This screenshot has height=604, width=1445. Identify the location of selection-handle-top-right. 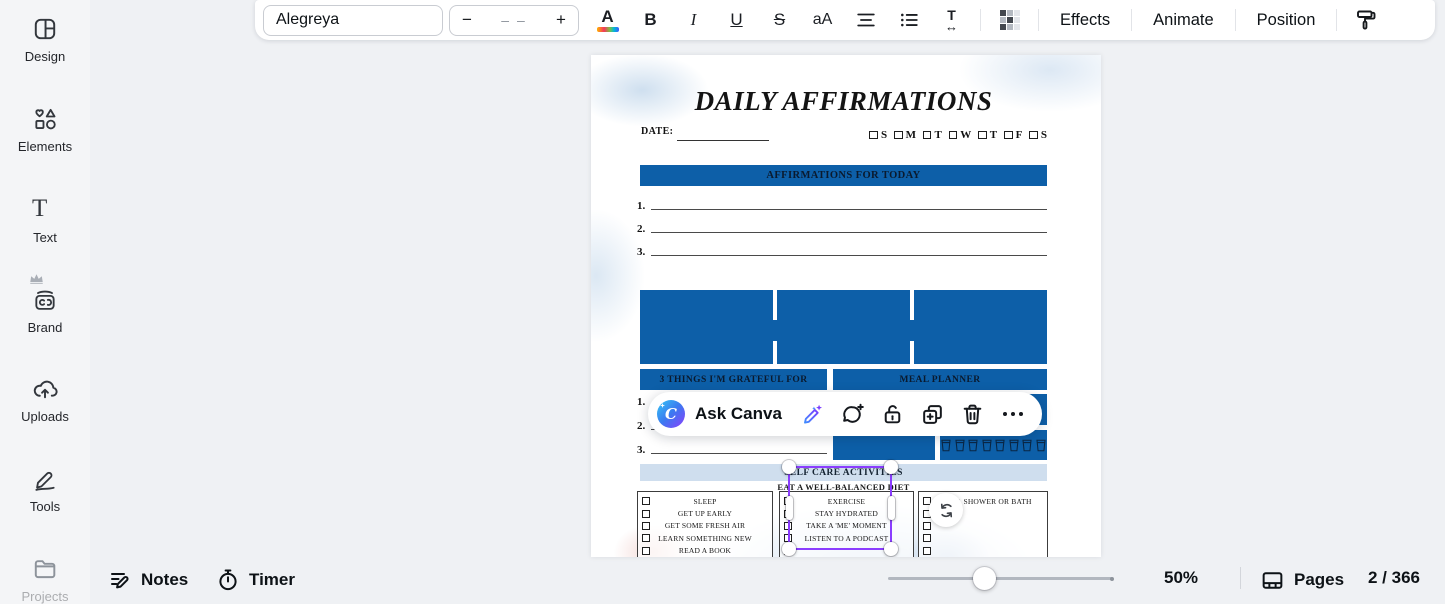
(891, 467).